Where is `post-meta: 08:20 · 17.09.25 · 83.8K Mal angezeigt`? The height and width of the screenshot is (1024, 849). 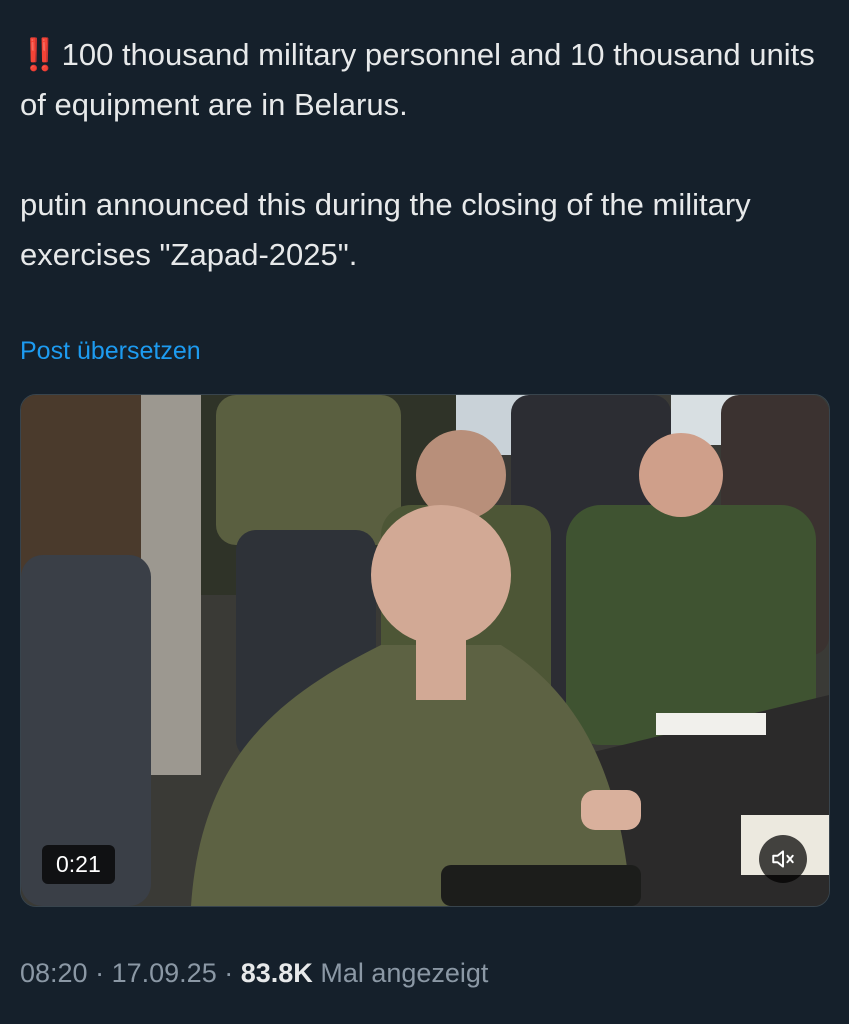 post-meta: 08:20 · 17.09.25 · 83.8K Mal angezeigt is located at coordinates (254, 973).